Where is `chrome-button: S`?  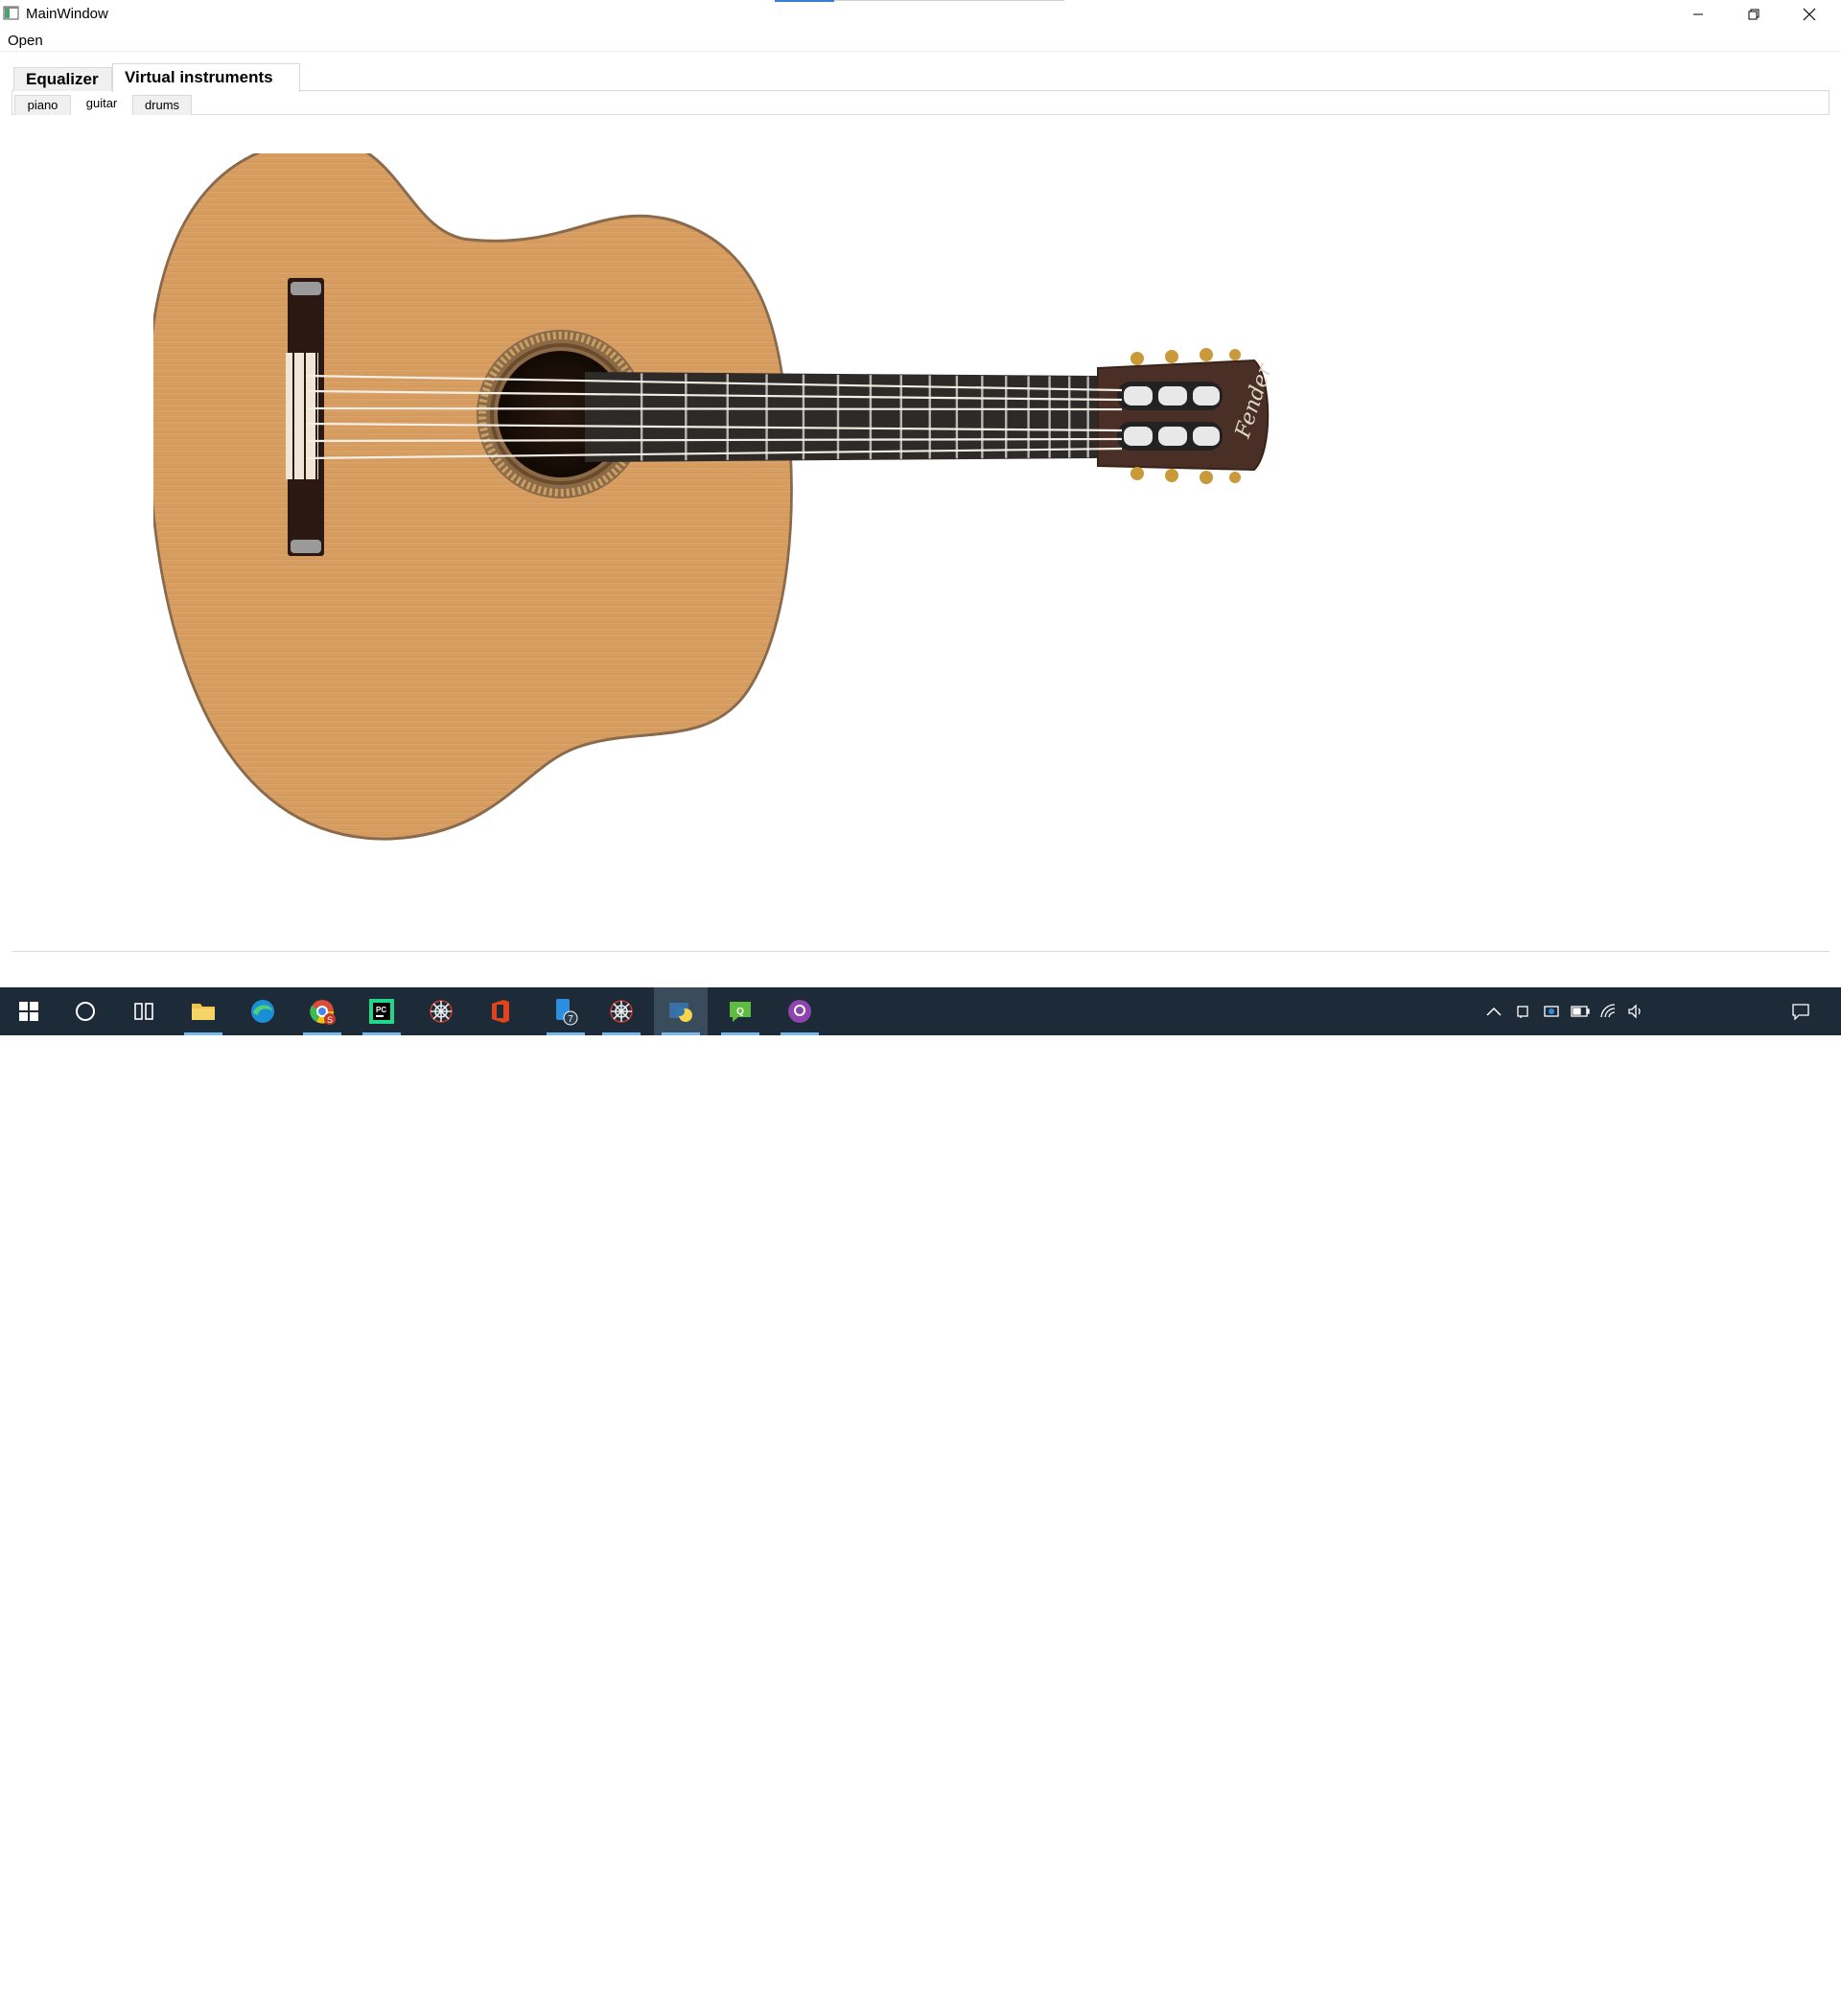 chrome-button: S is located at coordinates (322, 1011).